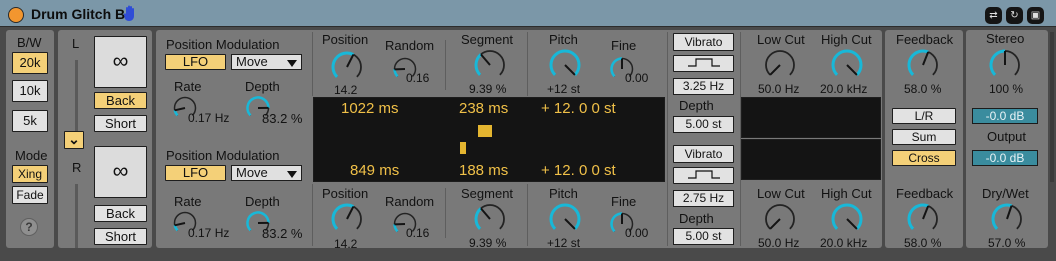 This screenshot has height=261, width=1056. What do you see at coordinates (76, 43) in the screenshot?
I see `left-channel-label: L` at bounding box center [76, 43].